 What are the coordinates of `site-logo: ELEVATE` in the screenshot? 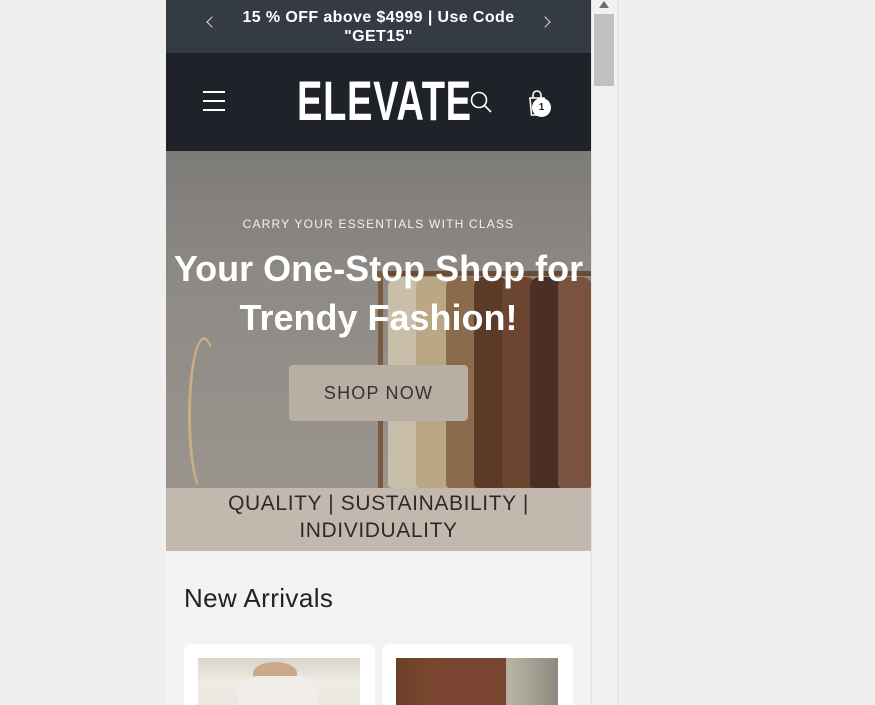 It's located at (384, 101).